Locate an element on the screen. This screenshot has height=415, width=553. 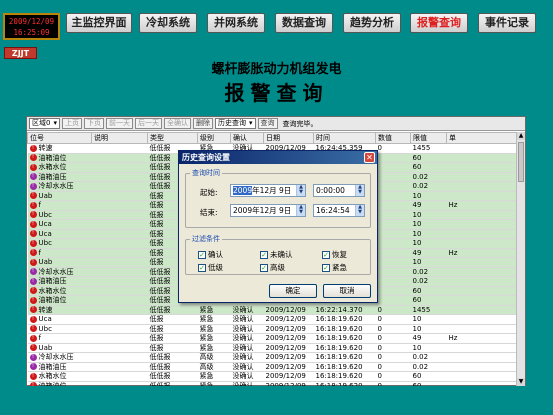
nav-event-log-button: 事件记录 is located at coordinates (507, 23).